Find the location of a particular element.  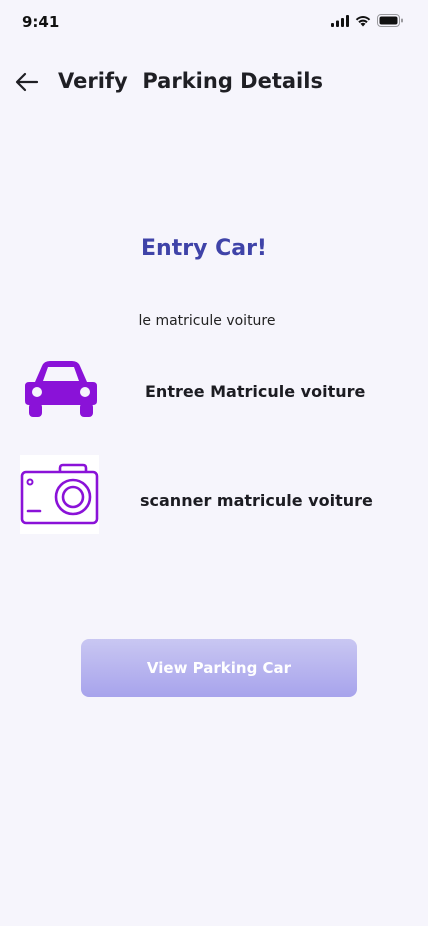

view-parking-car-button: View Parking Car is located at coordinates (219, 668).